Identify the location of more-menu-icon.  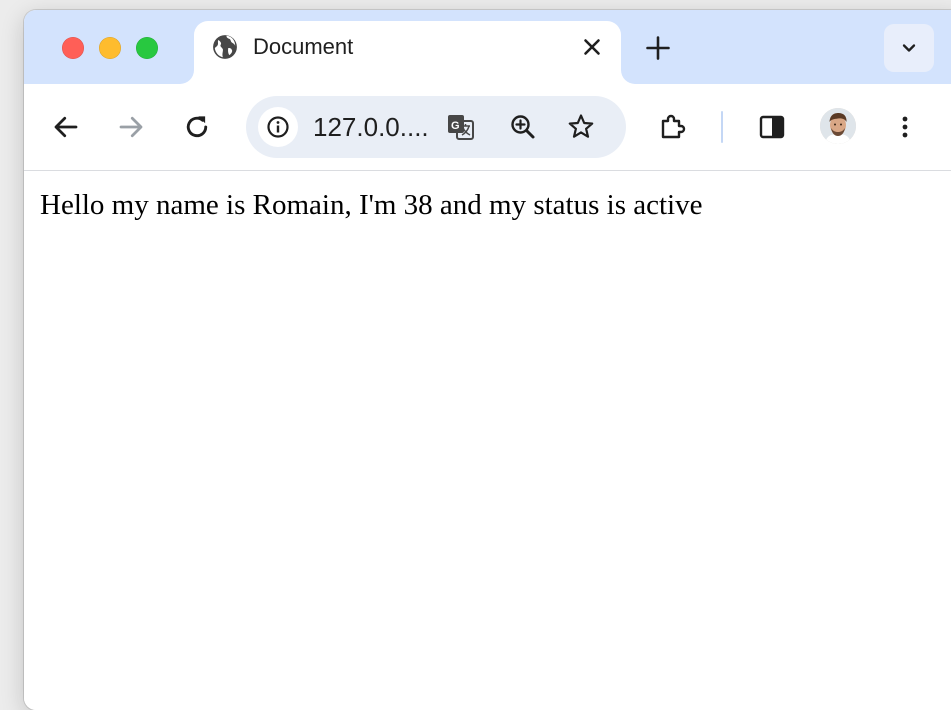
(905, 127).